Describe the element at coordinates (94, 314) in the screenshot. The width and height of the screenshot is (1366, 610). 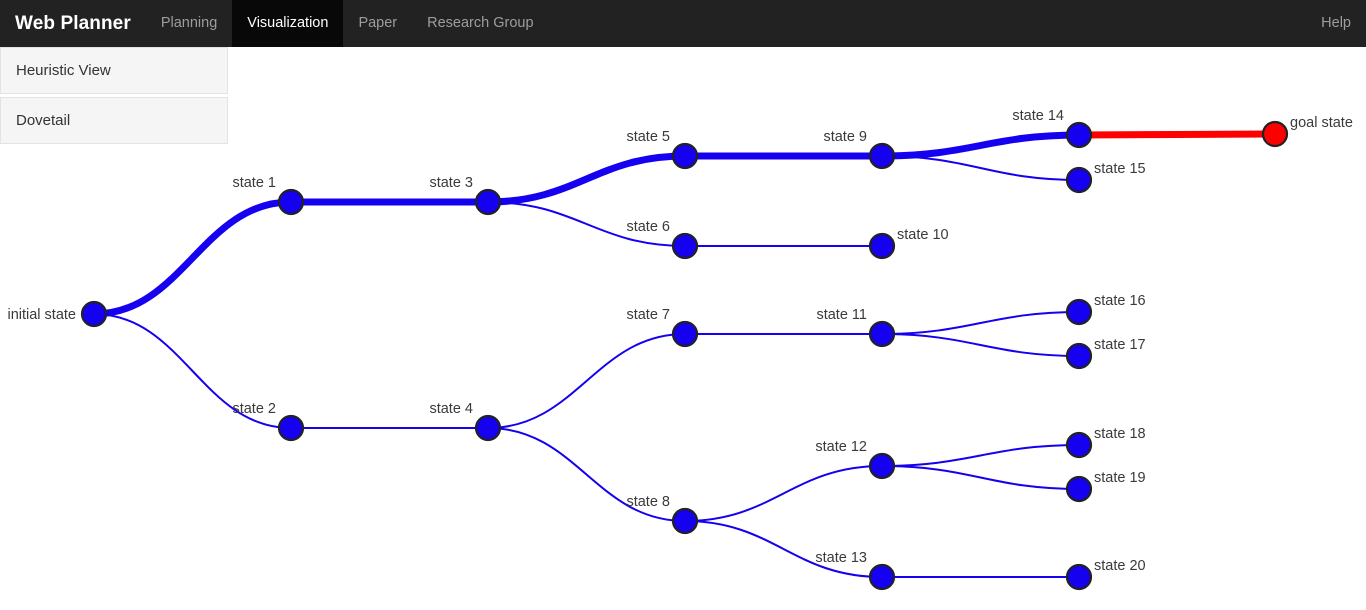
I see `graph-node-initial` at that location.